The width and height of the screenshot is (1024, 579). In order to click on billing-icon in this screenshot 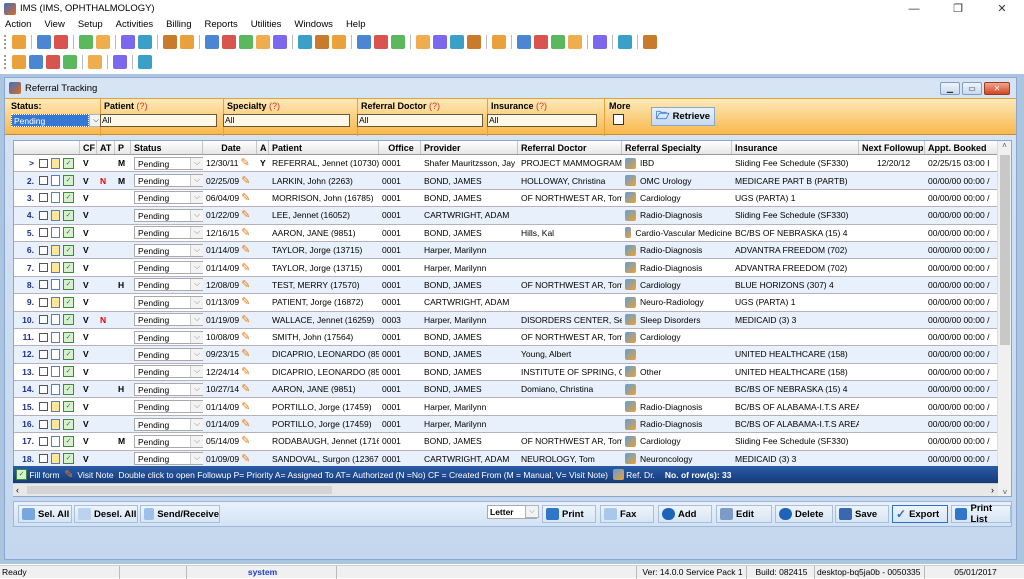, I will do `click(212, 42)`.